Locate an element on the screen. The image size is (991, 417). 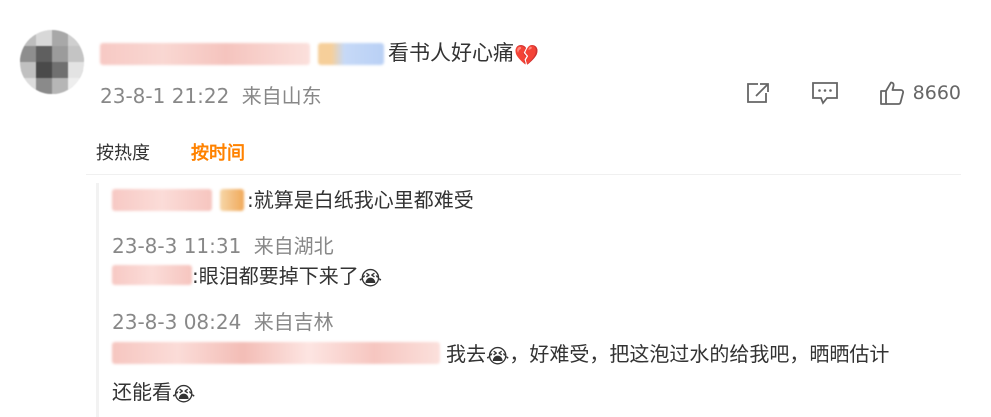
broken-heart-icon: 💔 is located at coordinates (526, 55).